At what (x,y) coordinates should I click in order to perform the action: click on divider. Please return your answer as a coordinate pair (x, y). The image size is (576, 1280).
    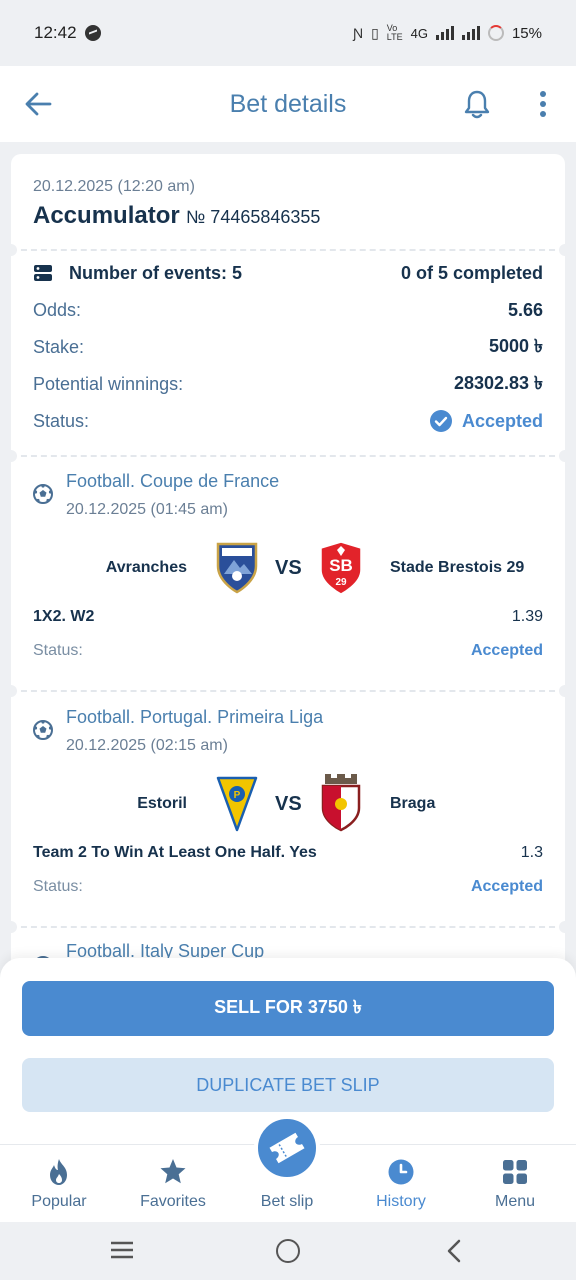
    Looking at the image, I should click on (288, 250).